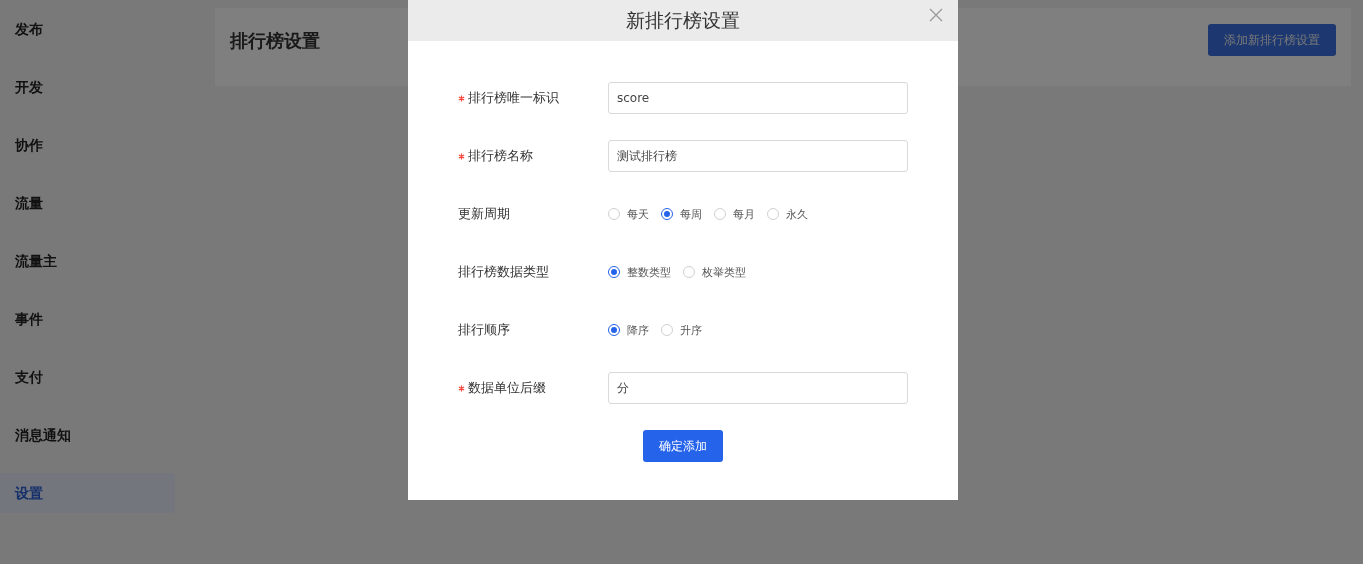 The width and height of the screenshot is (1363, 564). I want to click on radio-option: 每天, so click(628, 214).